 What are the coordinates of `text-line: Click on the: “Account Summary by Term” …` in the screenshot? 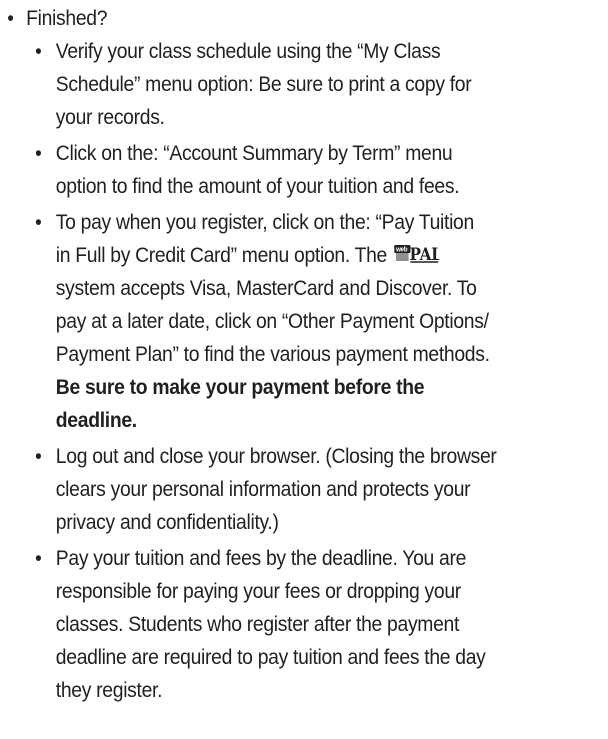 It's located at (254, 153).